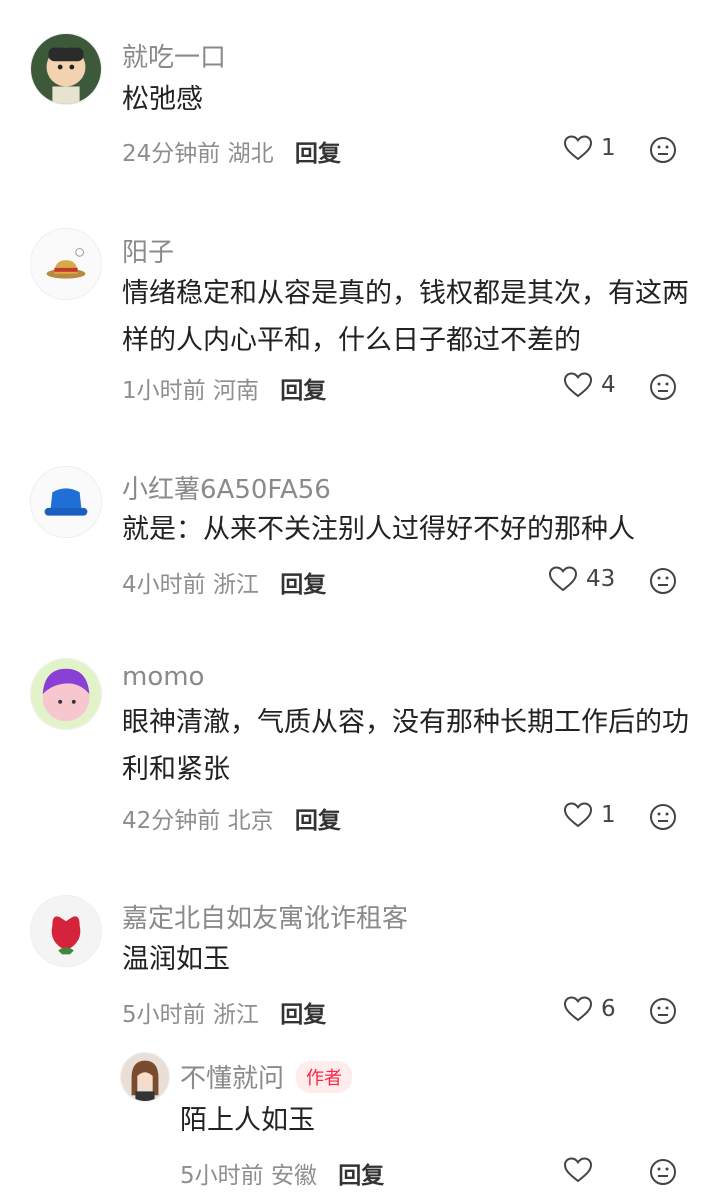  I want to click on reply-time: 5小时前, so click(222, 1176).